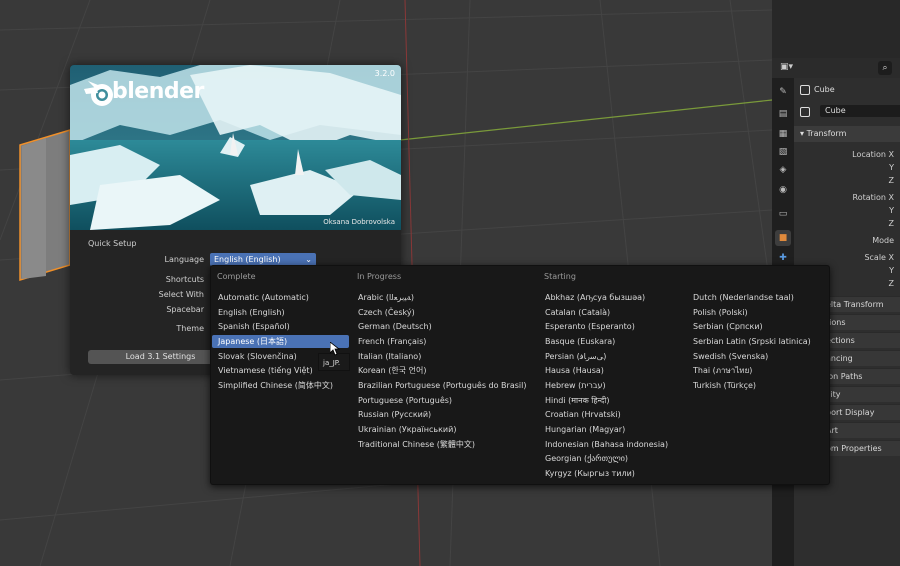 Image resolution: width=900 pixels, height=566 pixels. Describe the element at coordinates (391, 414) in the screenshot. I see `lang-item: Russian (Русский)` at that location.